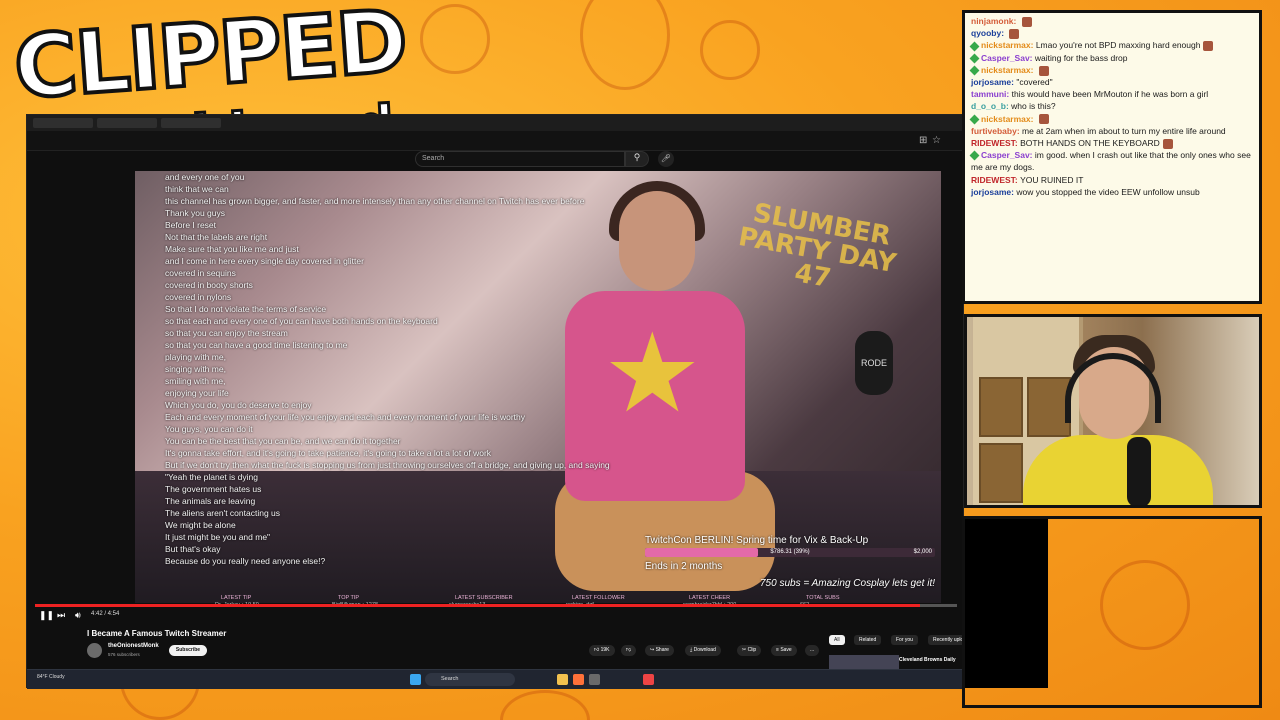 The width and height of the screenshot is (1280, 720). What do you see at coordinates (936, 140) in the screenshot?
I see `bookmark-star-icon: ☆` at bounding box center [936, 140].